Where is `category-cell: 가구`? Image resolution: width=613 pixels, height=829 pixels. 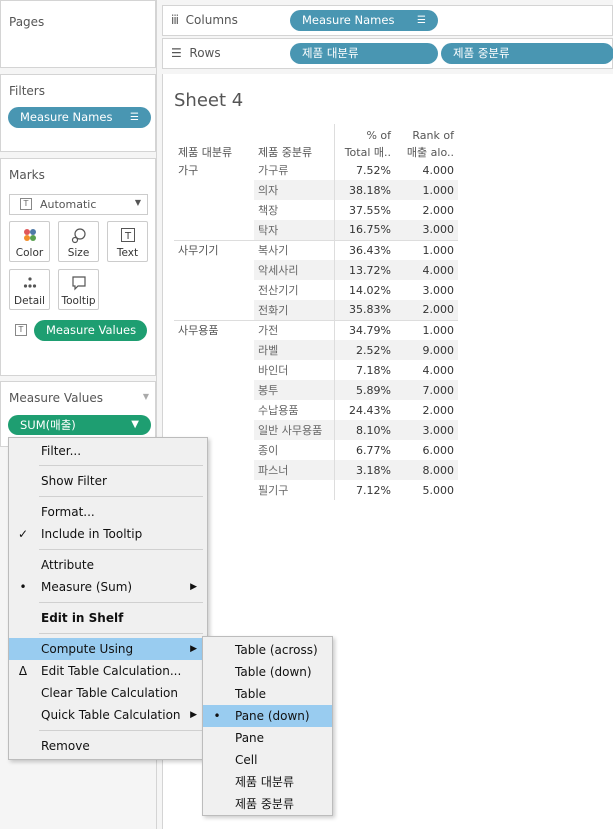 category-cell: 가구 is located at coordinates (214, 170).